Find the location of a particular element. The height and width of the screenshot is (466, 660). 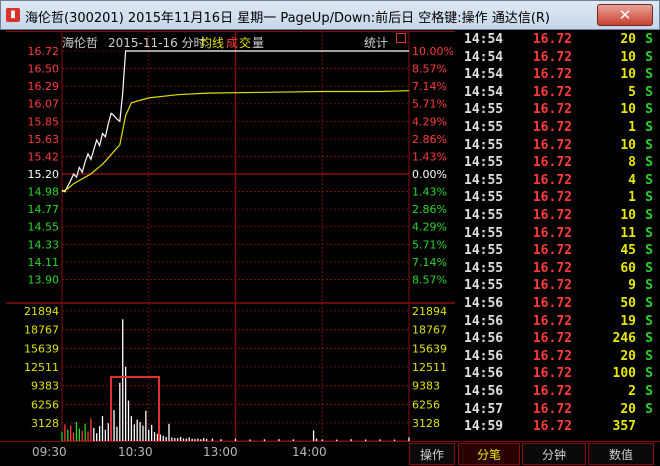

tab-operate: 操作 is located at coordinates (432, 454).